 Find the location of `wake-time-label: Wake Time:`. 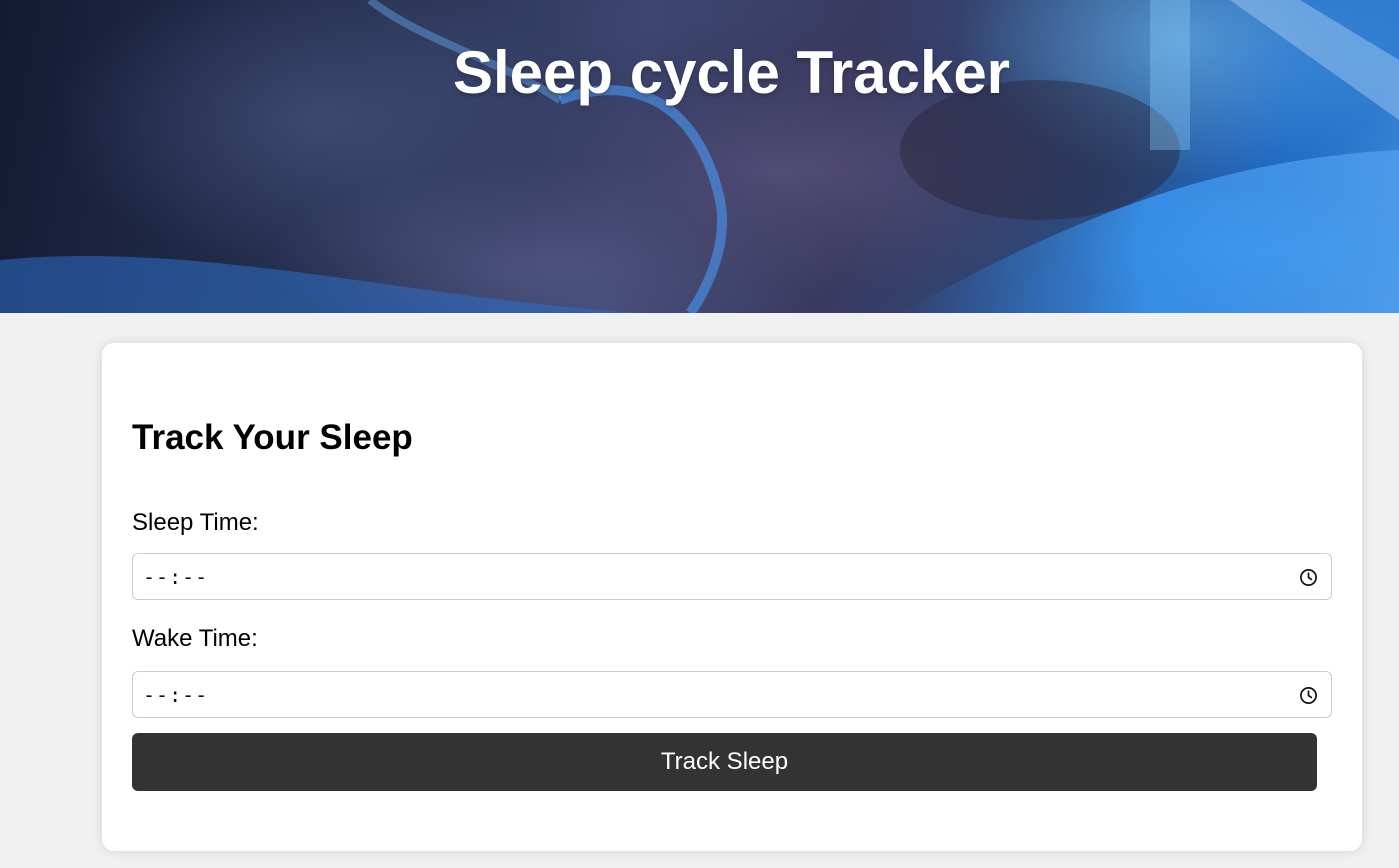

wake-time-label: Wake Time: is located at coordinates (195, 638).